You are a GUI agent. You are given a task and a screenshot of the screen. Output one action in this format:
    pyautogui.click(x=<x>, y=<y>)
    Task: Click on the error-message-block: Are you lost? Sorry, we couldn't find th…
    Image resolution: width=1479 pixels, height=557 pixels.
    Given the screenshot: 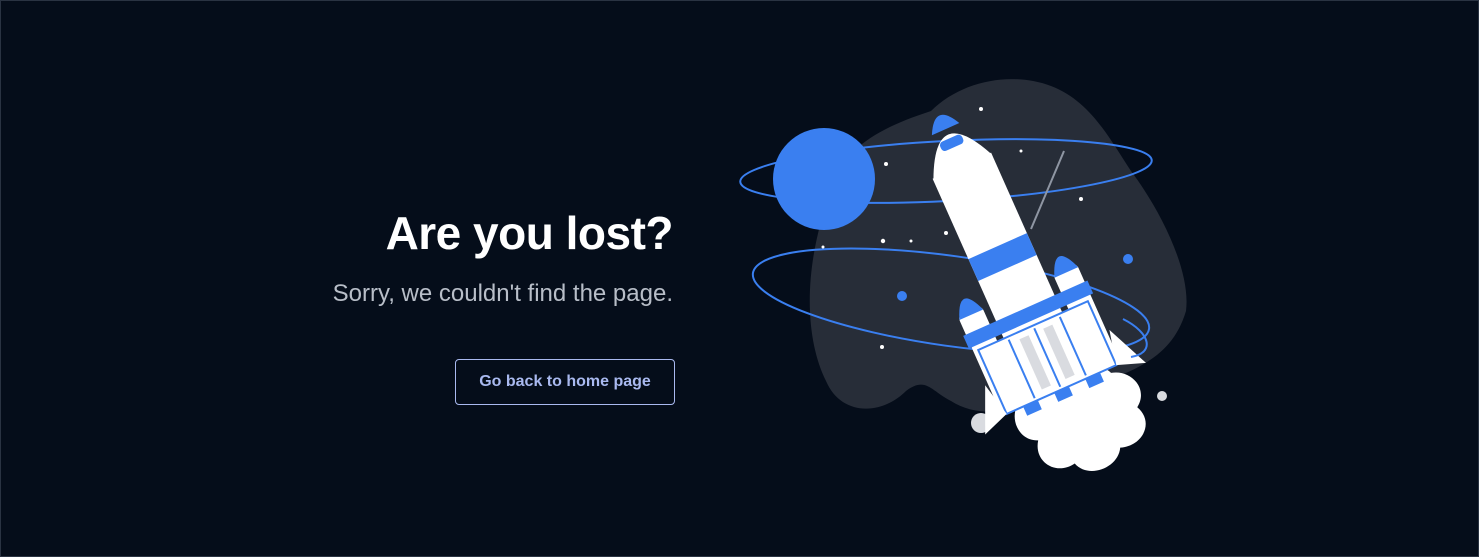 What is the action you would take?
    pyautogui.click(x=423, y=256)
    